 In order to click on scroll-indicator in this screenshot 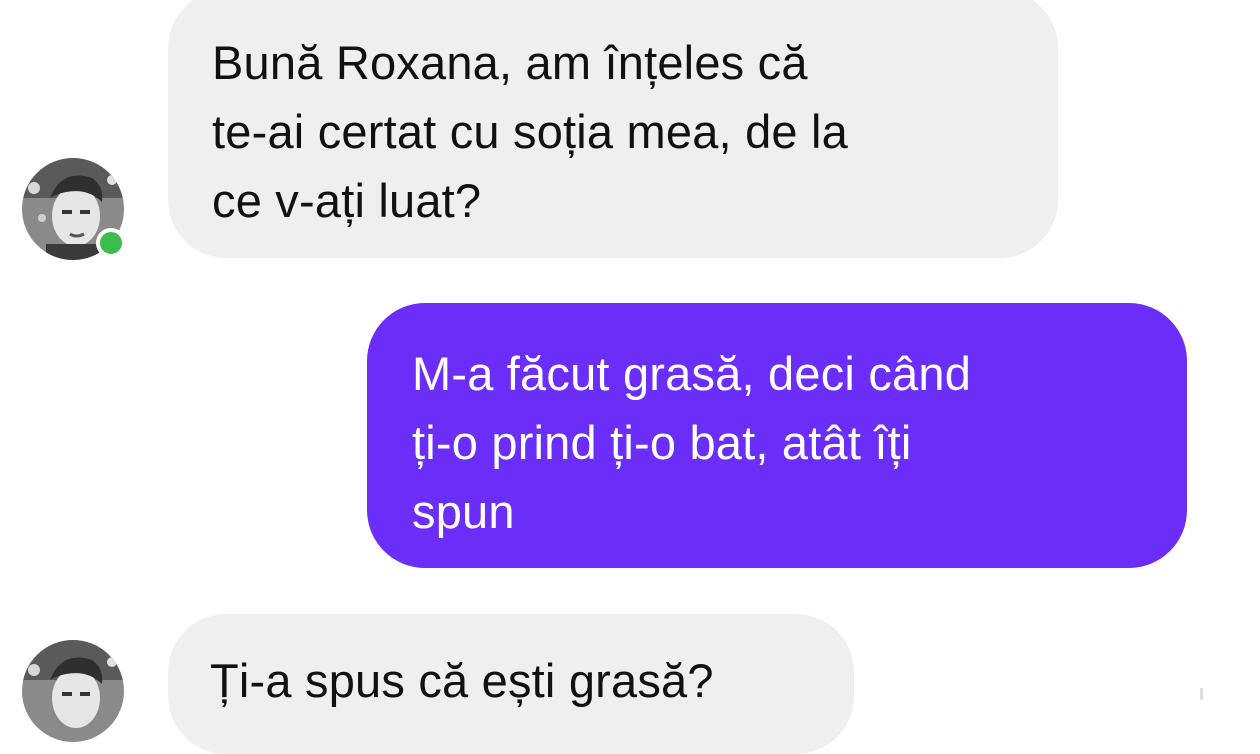, I will do `click(1201, 694)`.